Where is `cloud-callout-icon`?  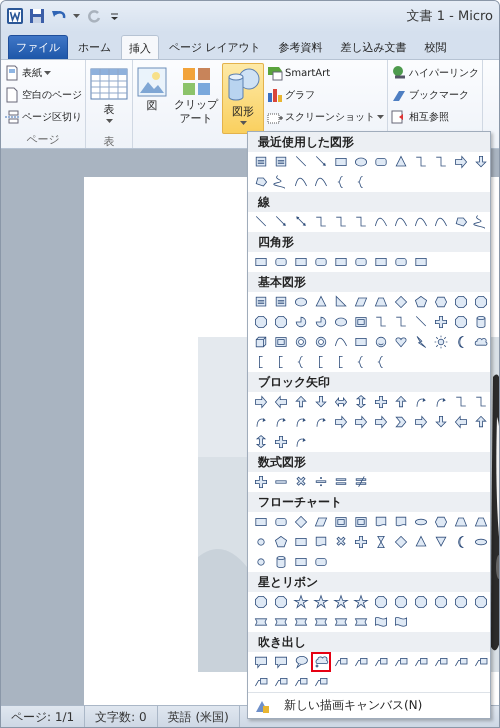 cloud-callout-icon is located at coordinates (321, 662).